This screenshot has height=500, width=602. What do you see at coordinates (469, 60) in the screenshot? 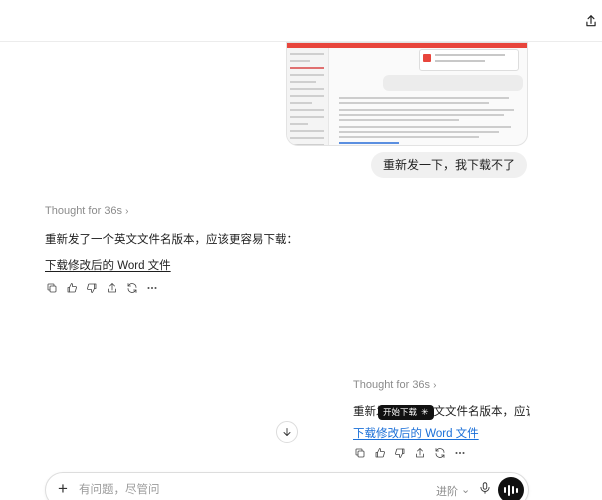
I see `thumbnail-file-card` at bounding box center [469, 60].